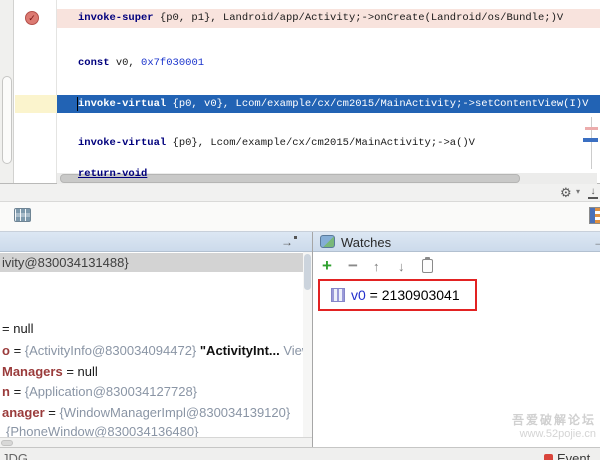 Image resolution: width=600 pixels, height=460 pixels. What do you see at coordinates (23, 412) in the screenshot?
I see `variable-name: anager` at bounding box center [23, 412].